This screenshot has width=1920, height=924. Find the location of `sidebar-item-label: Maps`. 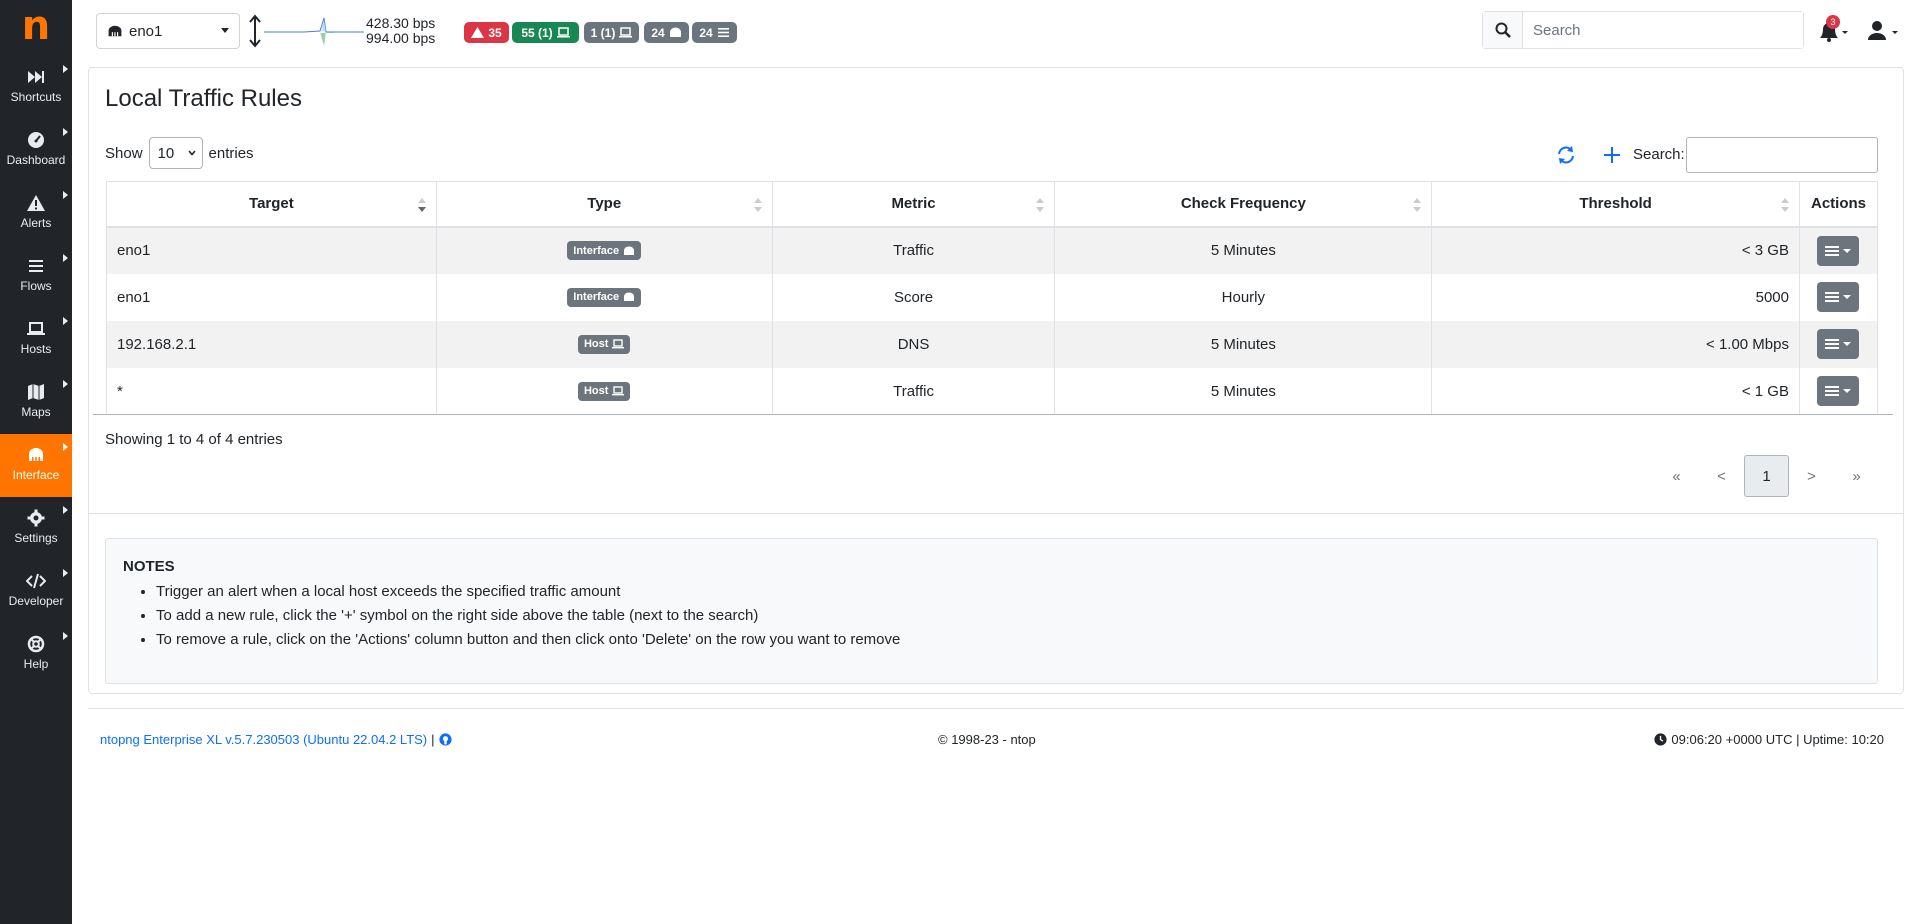

sidebar-item-label: Maps is located at coordinates (36, 412).